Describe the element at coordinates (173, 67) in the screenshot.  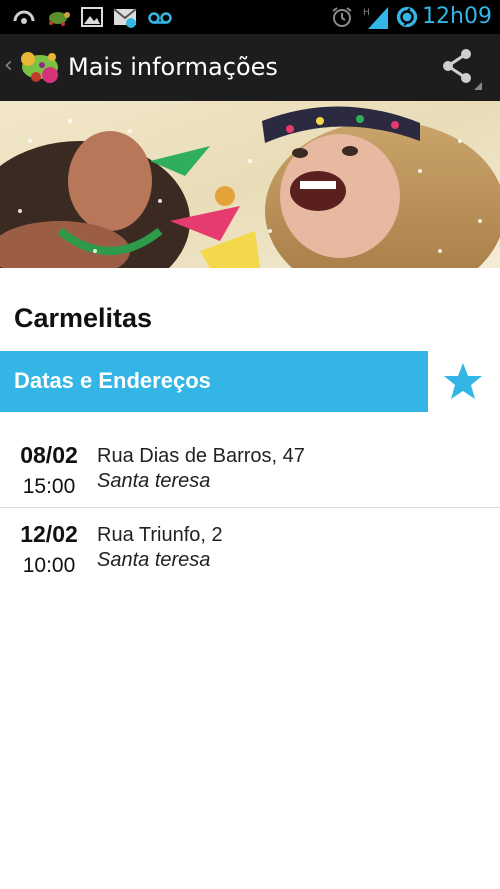
I see `page-title: Mais informações` at that location.